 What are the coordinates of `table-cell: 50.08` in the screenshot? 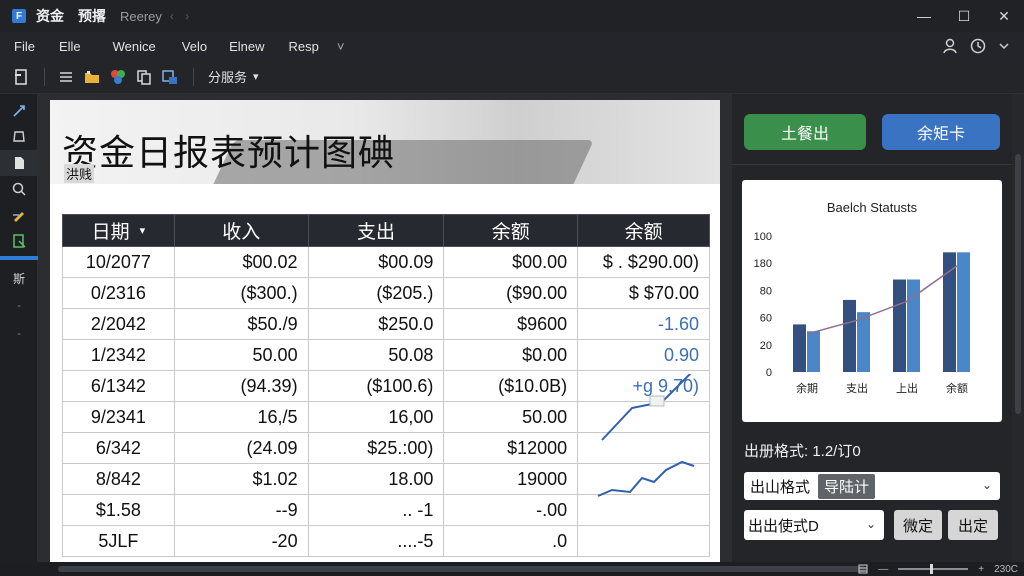 It's located at (376, 355).